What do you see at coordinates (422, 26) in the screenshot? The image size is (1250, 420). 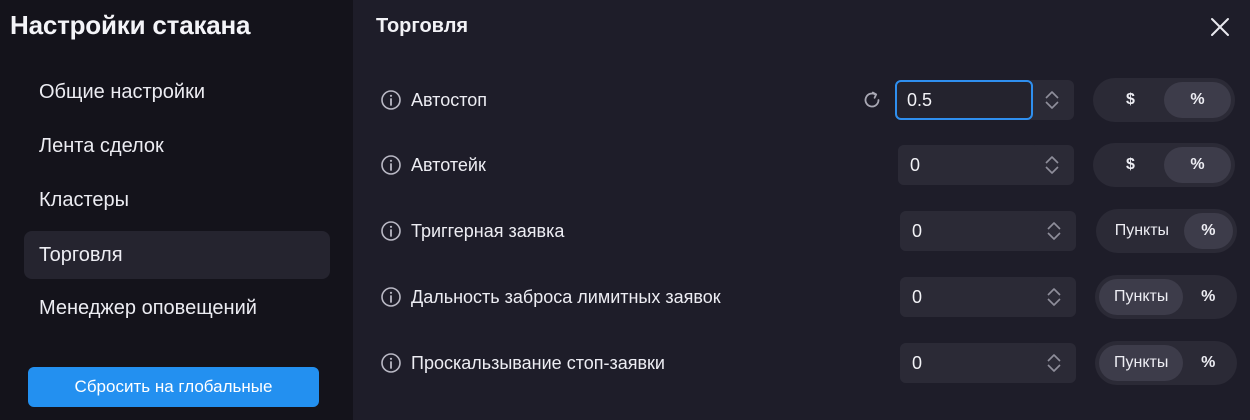 I see `page-title: Торговля` at bounding box center [422, 26].